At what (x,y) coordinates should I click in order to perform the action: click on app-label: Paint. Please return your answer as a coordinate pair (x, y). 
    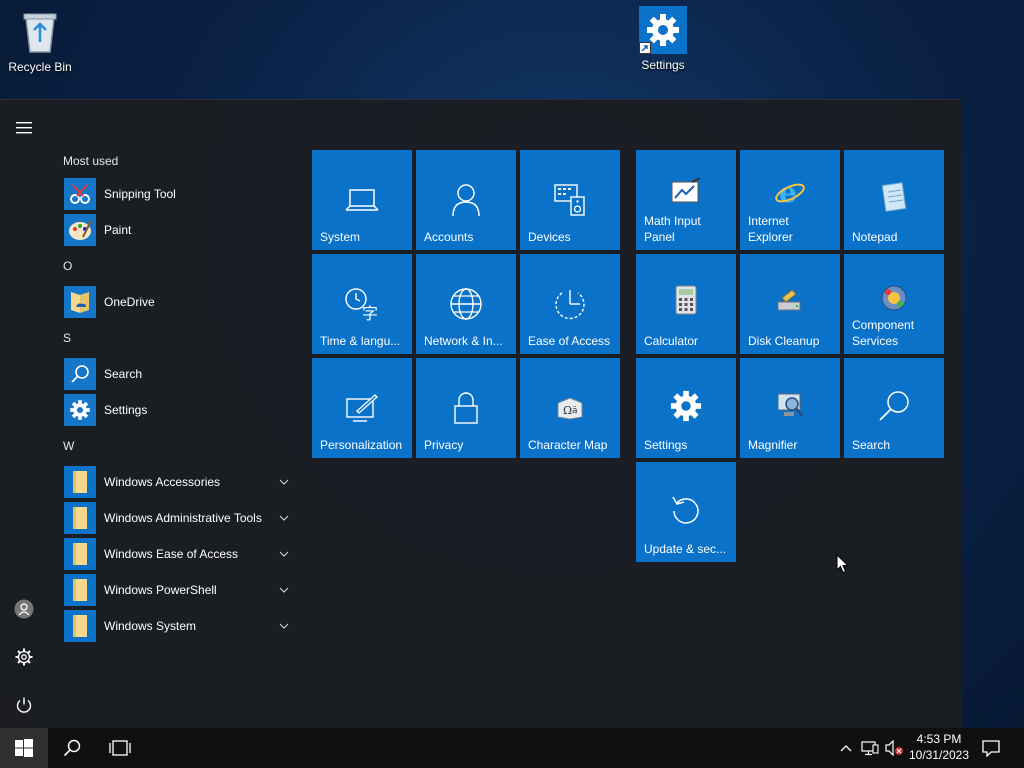
    Looking at the image, I should click on (118, 230).